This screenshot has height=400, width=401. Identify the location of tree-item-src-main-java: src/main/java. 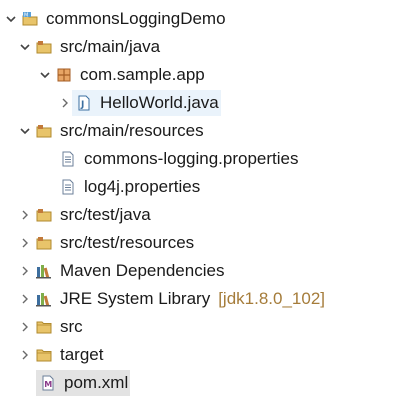
(90, 47).